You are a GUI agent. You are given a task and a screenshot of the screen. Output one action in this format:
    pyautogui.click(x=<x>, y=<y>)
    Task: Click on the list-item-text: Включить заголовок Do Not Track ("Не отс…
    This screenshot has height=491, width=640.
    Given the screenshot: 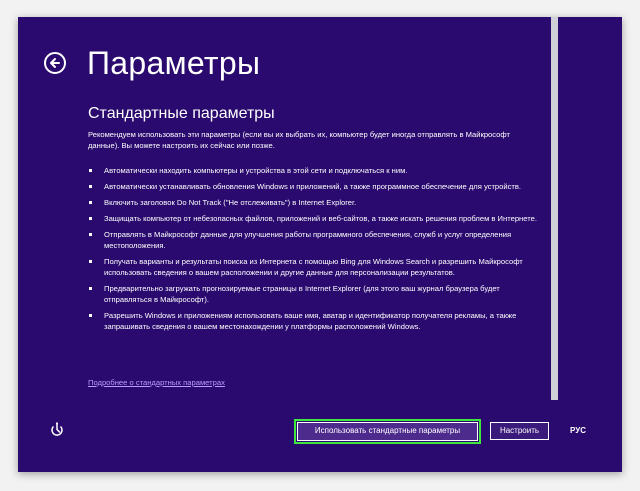 What is the action you would take?
    pyautogui.click(x=230, y=202)
    